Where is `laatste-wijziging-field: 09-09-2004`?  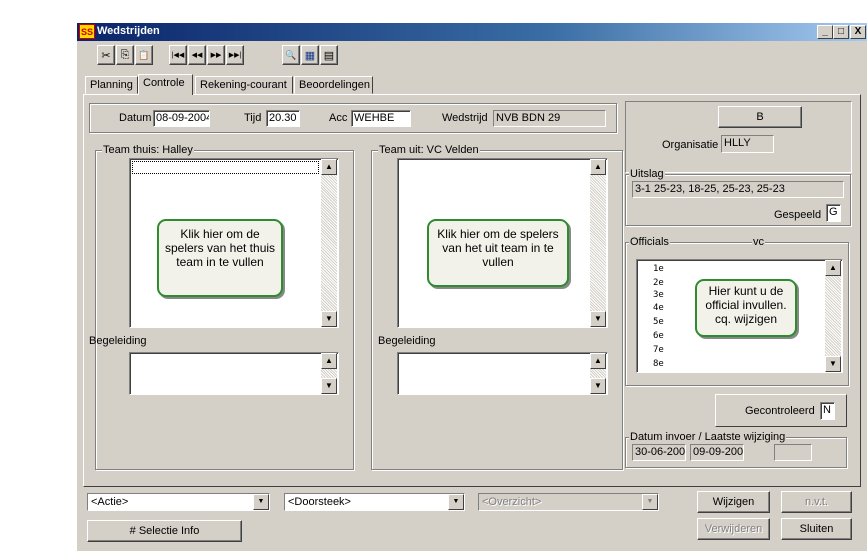 laatste-wijziging-field: 09-09-2004 is located at coordinates (717, 452).